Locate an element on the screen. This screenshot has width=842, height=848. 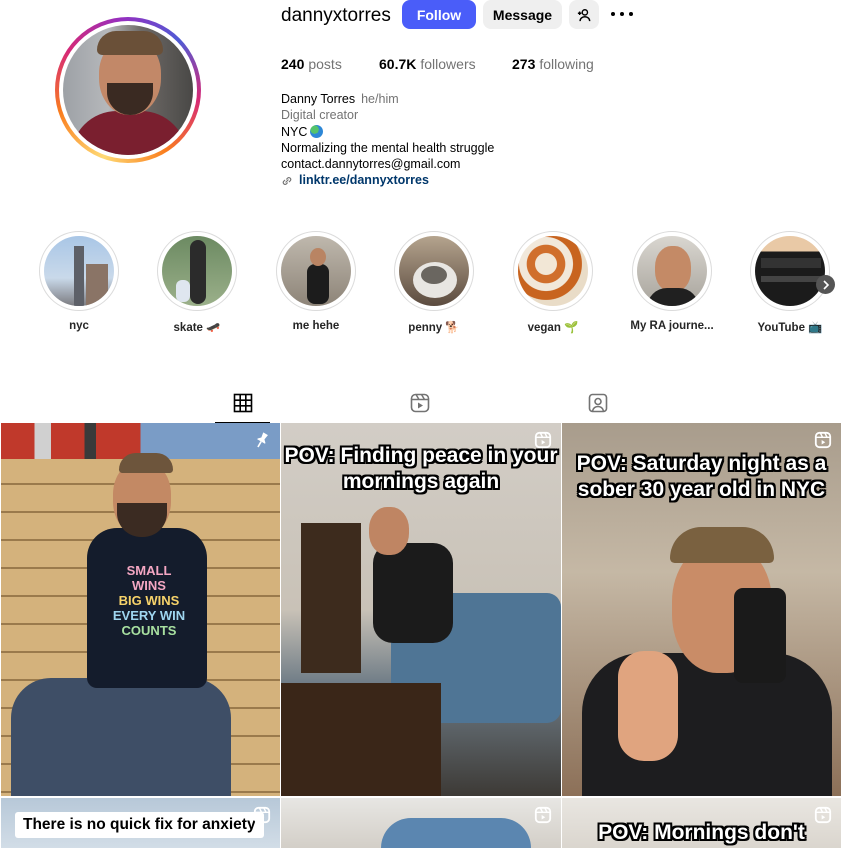
followers-count: 60.7K followers is located at coordinates (427, 64).